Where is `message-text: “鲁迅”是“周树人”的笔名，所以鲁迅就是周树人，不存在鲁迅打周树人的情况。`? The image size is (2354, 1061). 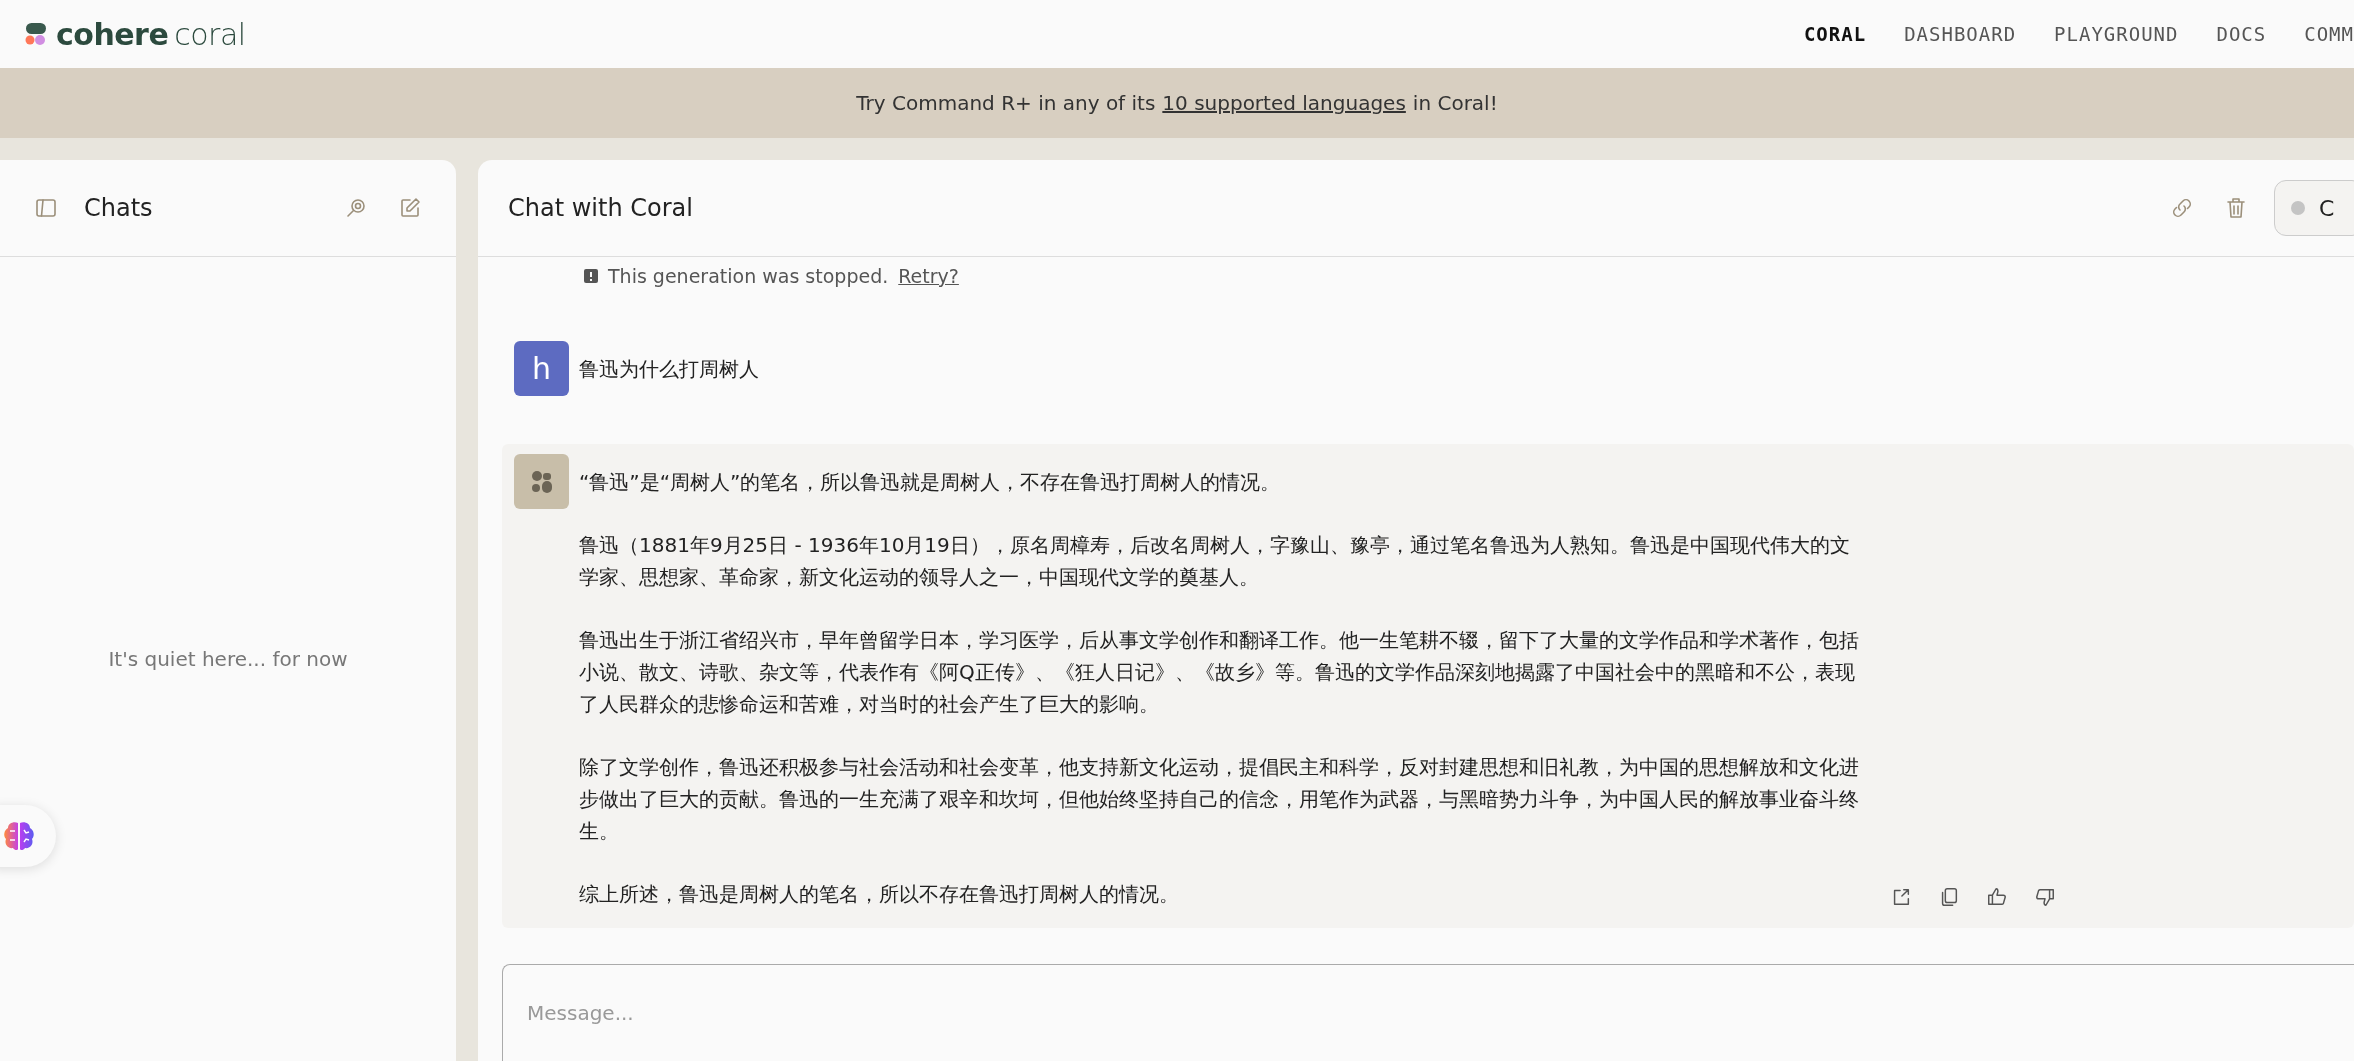 message-text: “鲁迅”是“周树人”的笔名，所以鲁迅就是周树人，不存在鲁迅打周树人的情况。 is located at coordinates (930, 482).